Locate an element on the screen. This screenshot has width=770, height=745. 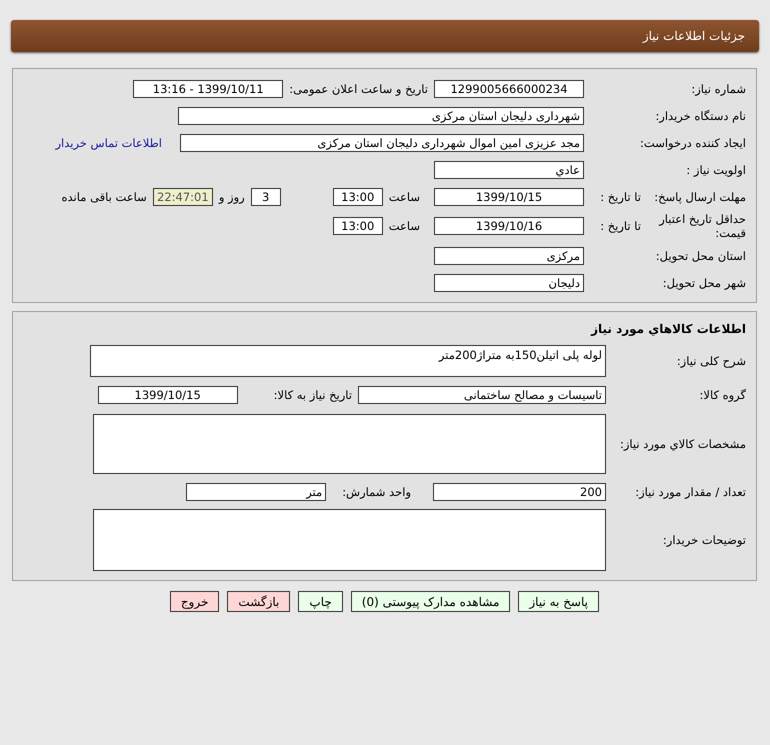
field-label: تاریخ نیاز به کالا: is located at coordinates (313, 395).